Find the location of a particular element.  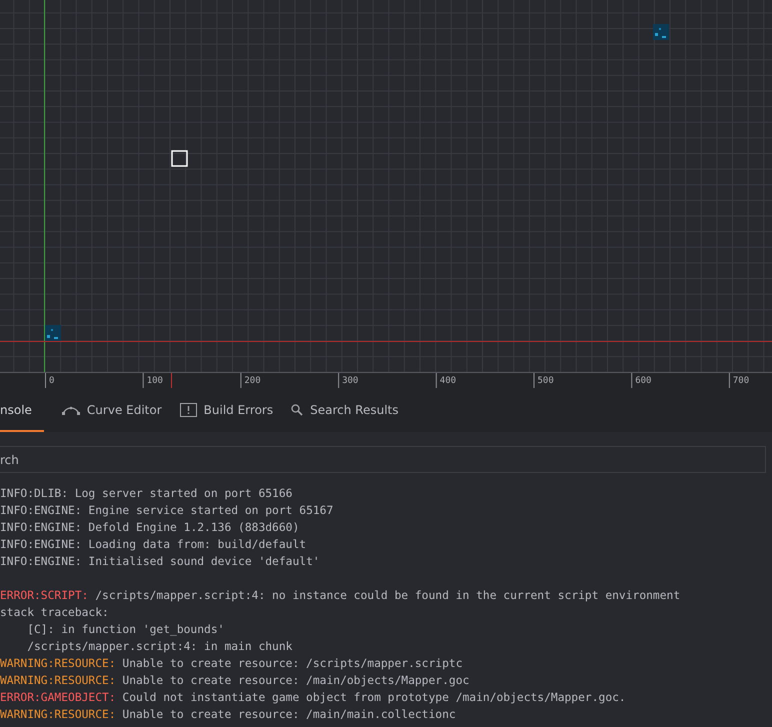

panel-tab: nsole is located at coordinates (22, 410).